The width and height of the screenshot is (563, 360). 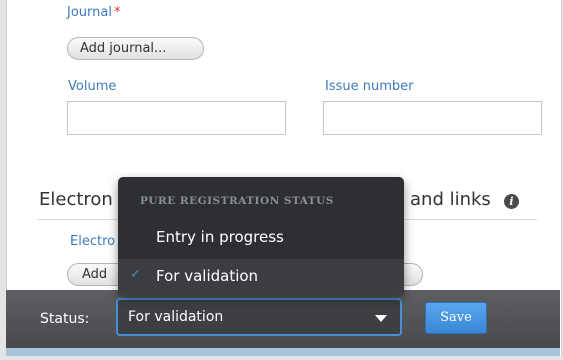 What do you see at coordinates (369, 86) in the screenshot?
I see `issue-number-label: Issue number` at bounding box center [369, 86].